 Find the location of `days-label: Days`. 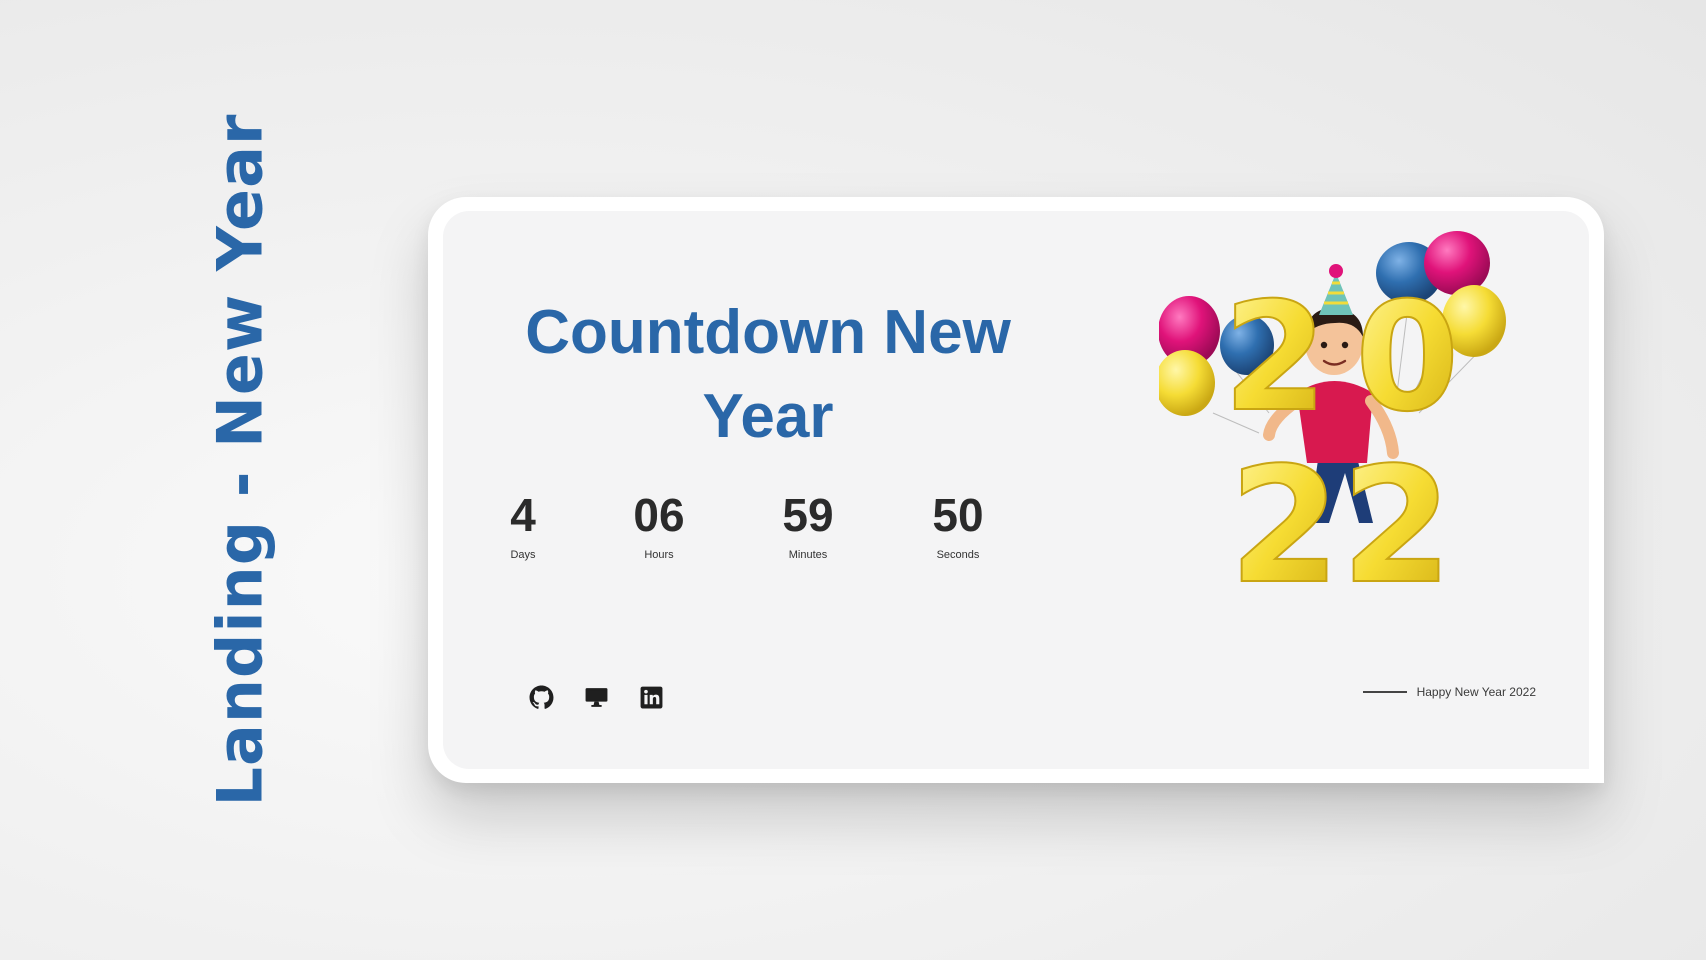

days-label: Days is located at coordinates (523, 555).